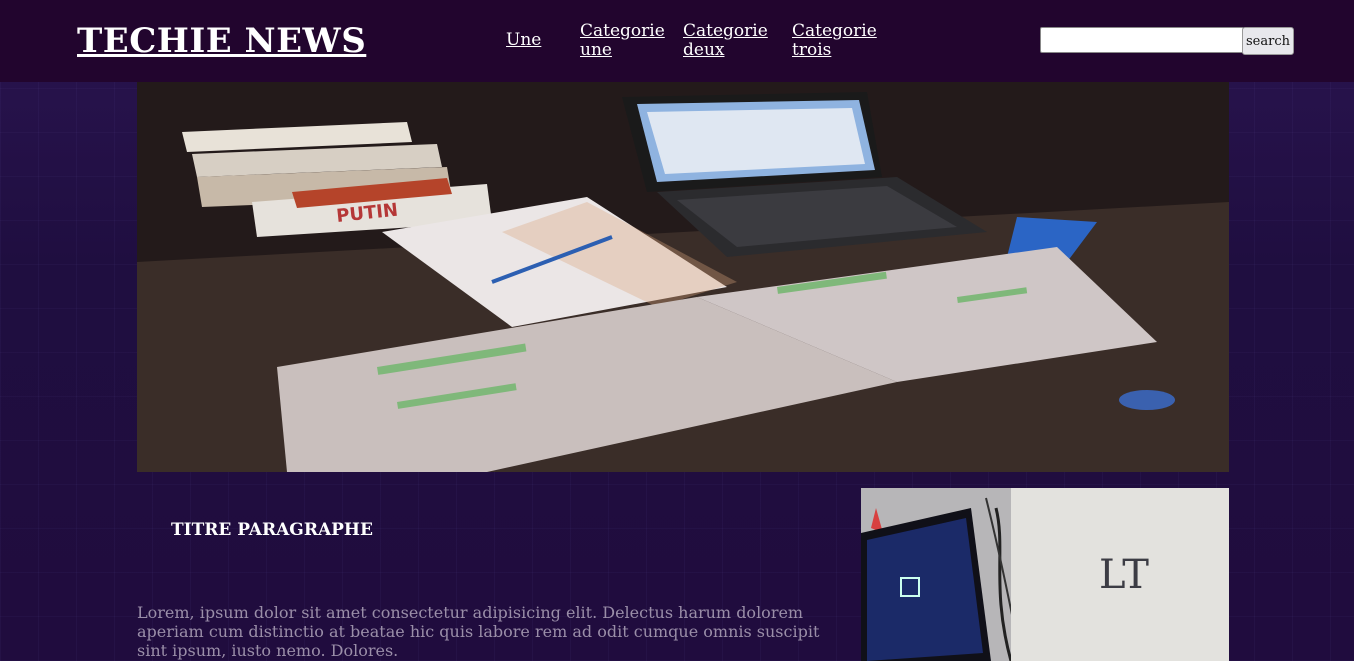  I want to click on nav-link-categorie-une: Categorie une, so click(623, 41).